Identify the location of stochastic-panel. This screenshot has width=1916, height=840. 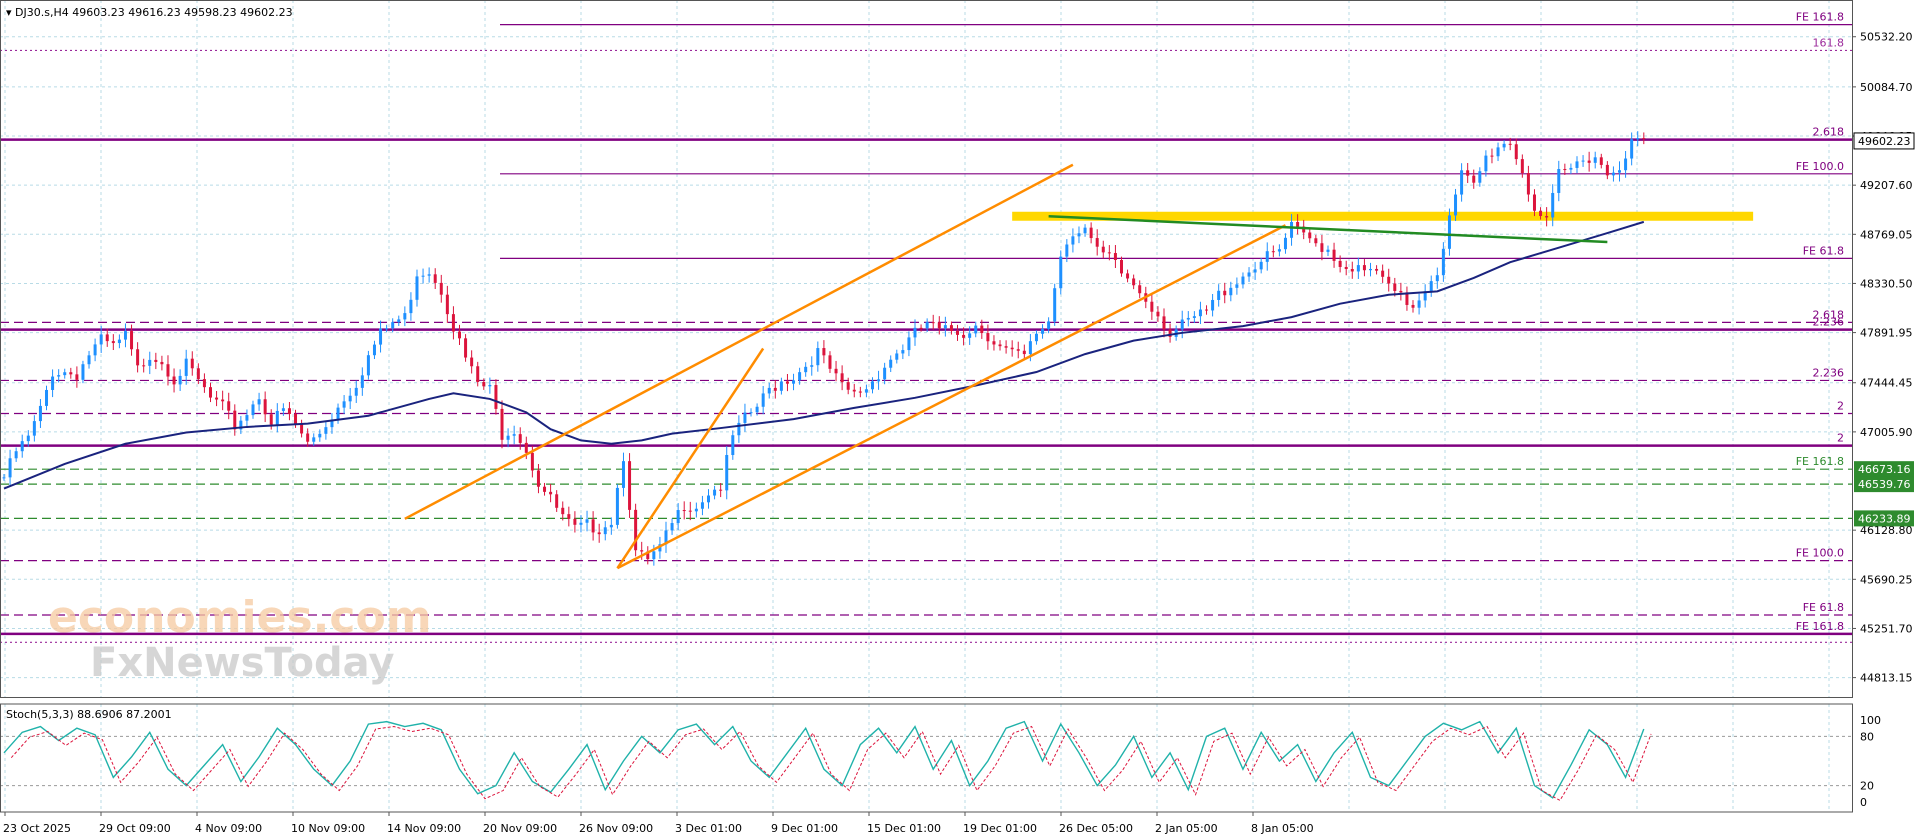
(926, 758).